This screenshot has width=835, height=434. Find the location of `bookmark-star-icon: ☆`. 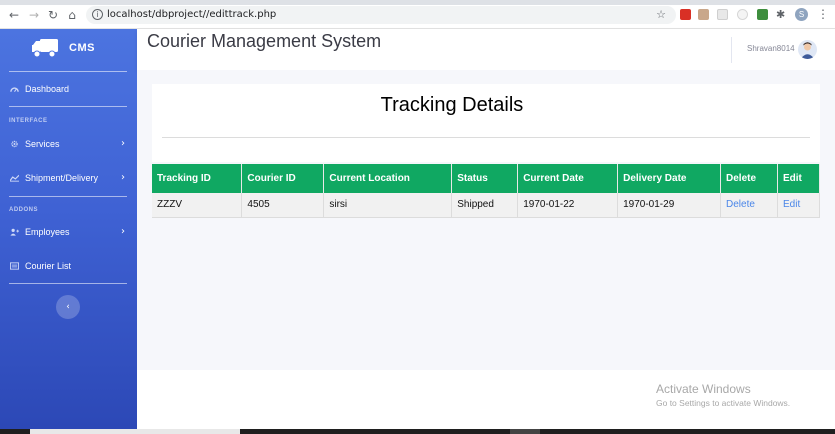

bookmark-star-icon: ☆ is located at coordinates (661, 14).